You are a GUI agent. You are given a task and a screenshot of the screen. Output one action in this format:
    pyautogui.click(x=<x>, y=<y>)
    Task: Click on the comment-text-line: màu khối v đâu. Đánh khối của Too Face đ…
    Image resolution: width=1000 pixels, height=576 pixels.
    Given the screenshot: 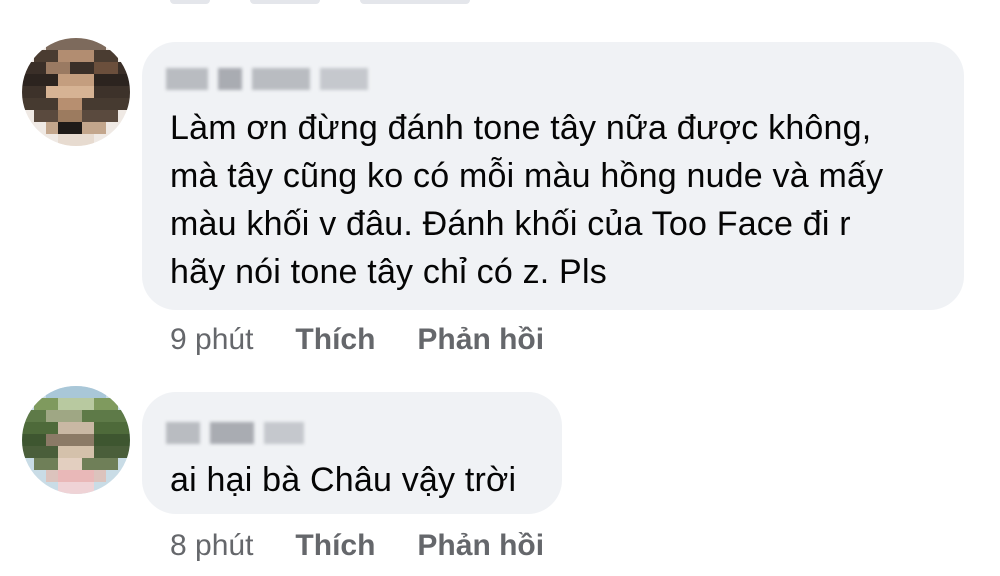 What is the action you would take?
    pyautogui.click(x=510, y=224)
    